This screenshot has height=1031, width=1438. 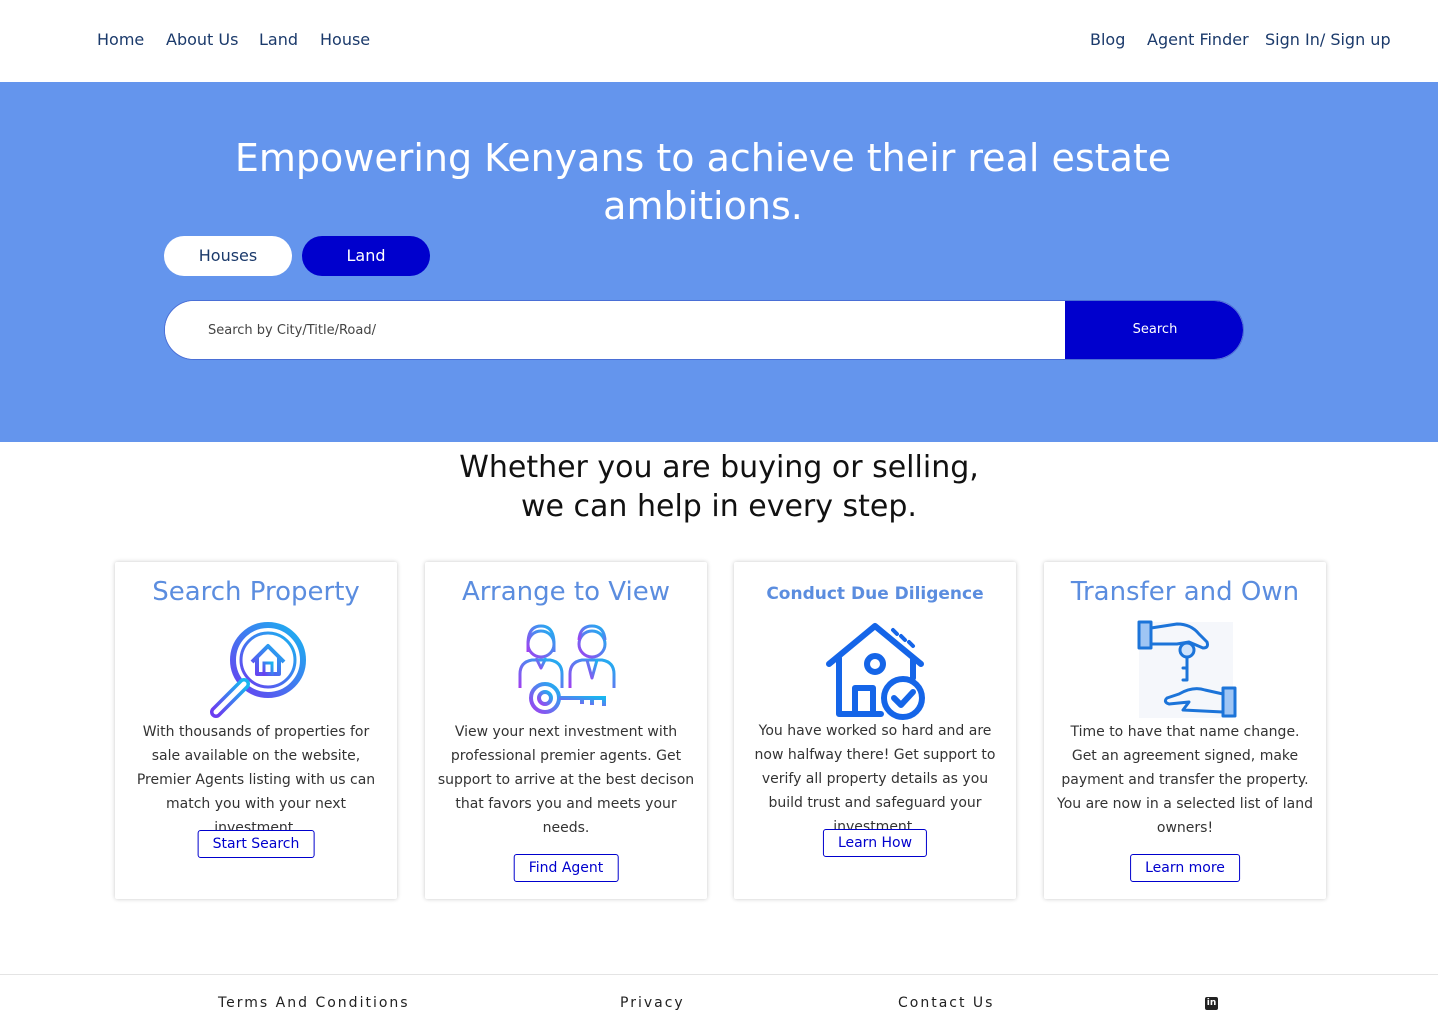 What do you see at coordinates (566, 868) in the screenshot?
I see `find-agent-button: Find Agent` at bounding box center [566, 868].